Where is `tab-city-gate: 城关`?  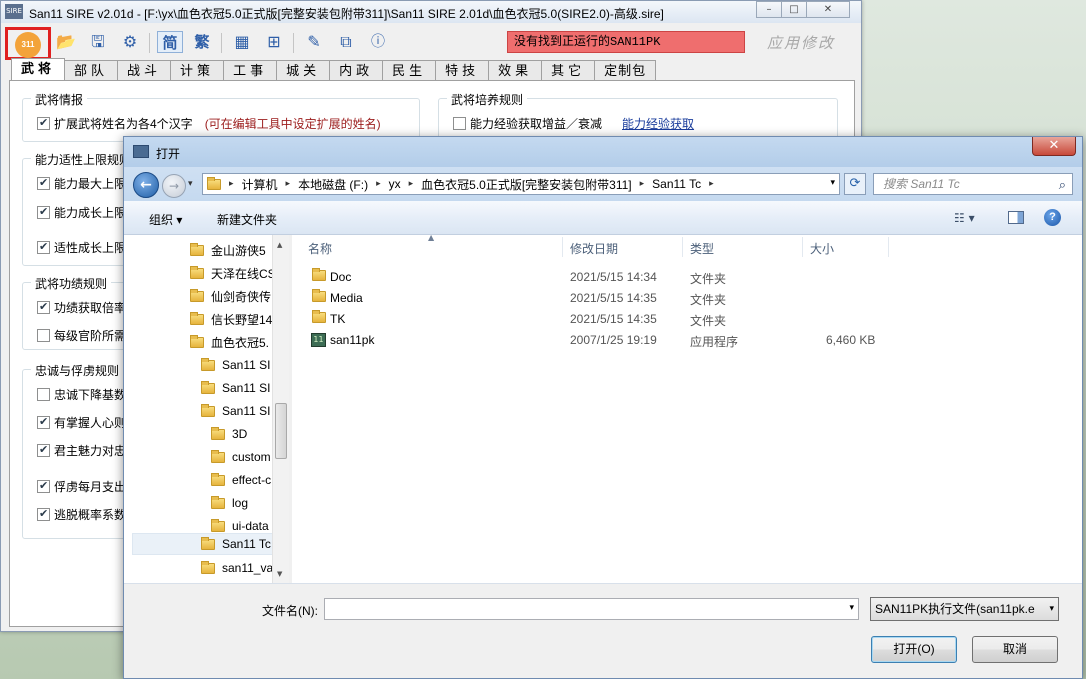
tab-city-gate: 城关 is located at coordinates (303, 70).